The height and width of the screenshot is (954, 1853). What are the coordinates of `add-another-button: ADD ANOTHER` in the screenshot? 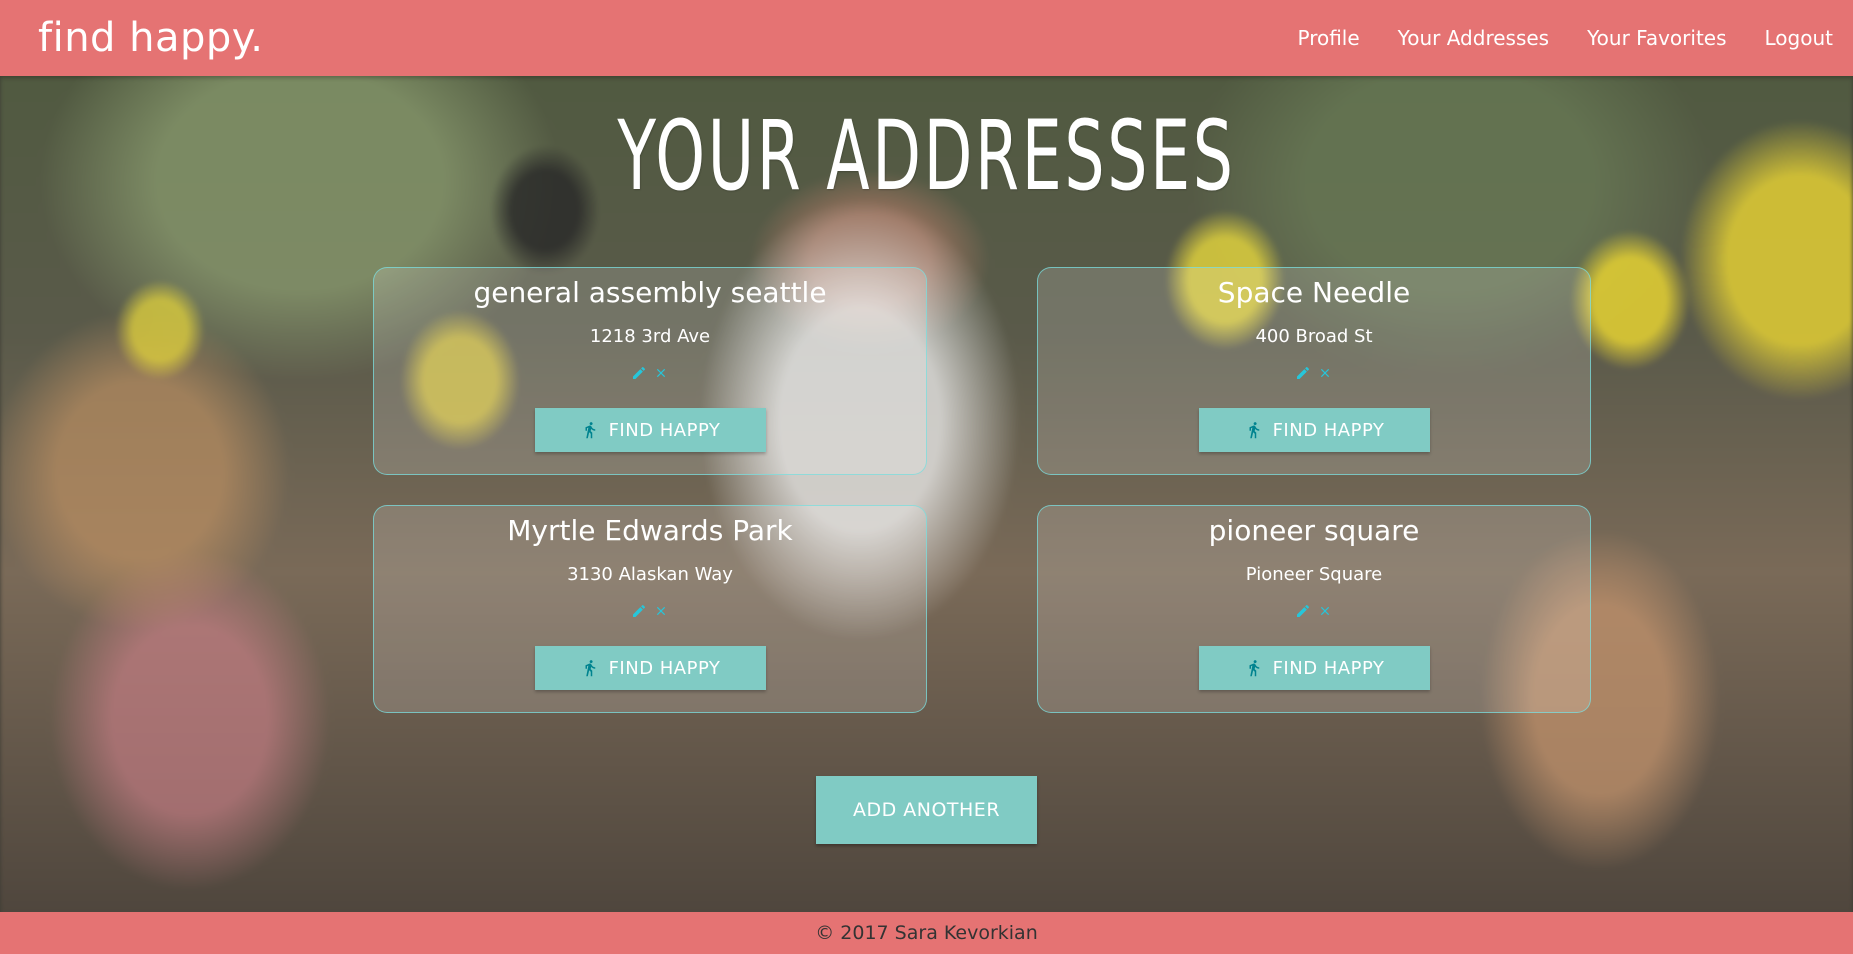 It's located at (926, 810).